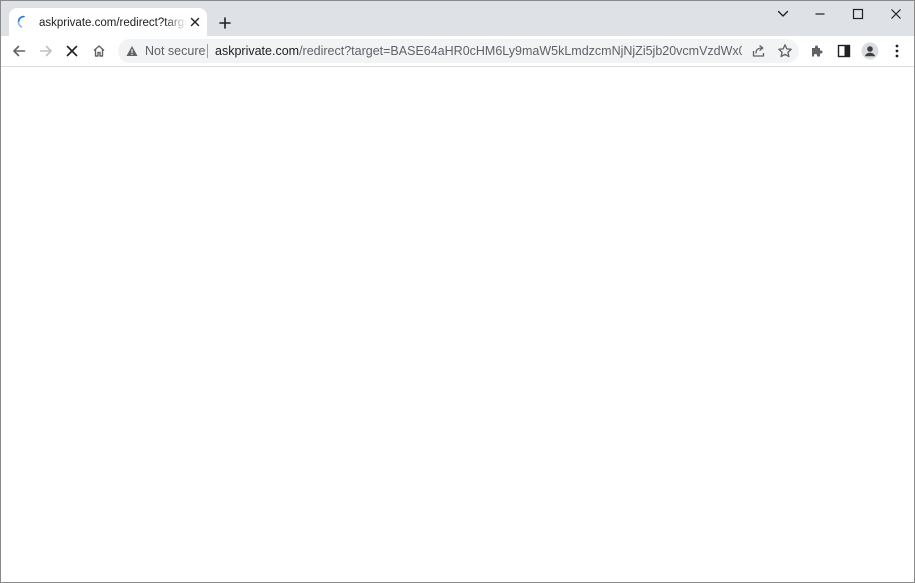 This screenshot has height=583, width=915. I want to click on maximize-icon, so click(858, 14).